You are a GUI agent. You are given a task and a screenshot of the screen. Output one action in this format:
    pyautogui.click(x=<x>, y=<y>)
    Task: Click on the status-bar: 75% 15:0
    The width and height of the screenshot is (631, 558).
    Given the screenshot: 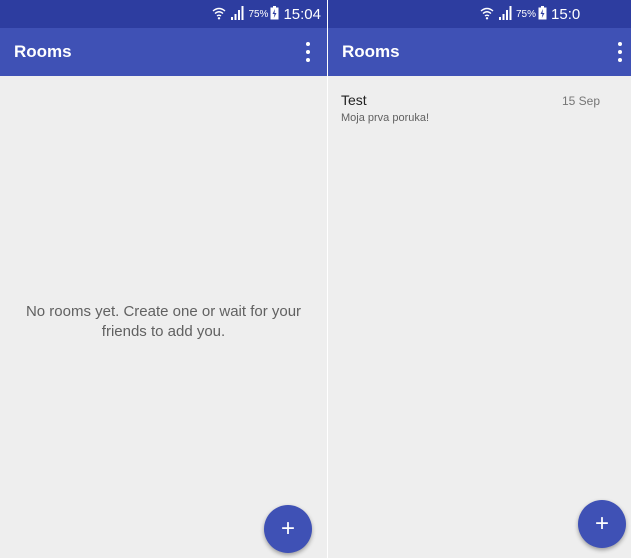 What is the action you would take?
    pyautogui.click(x=479, y=14)
    